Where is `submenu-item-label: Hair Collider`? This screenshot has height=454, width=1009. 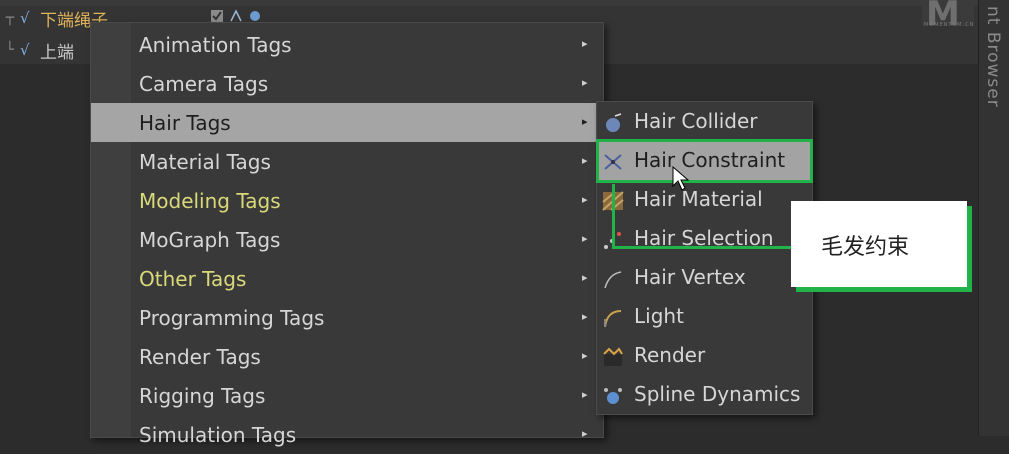 submenu-item-label: Hair Collider is located at coordinates (696, 121).